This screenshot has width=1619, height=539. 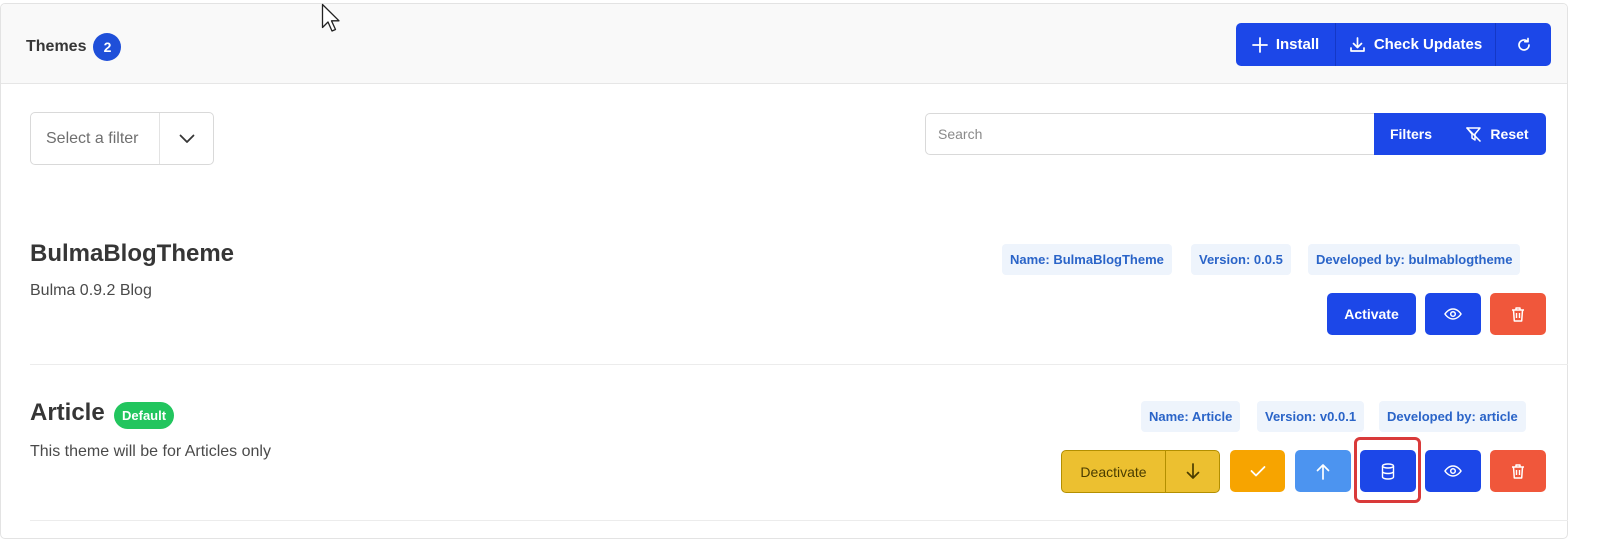 I want to click on reset-button: Reset, so click(x=1497, y=134).